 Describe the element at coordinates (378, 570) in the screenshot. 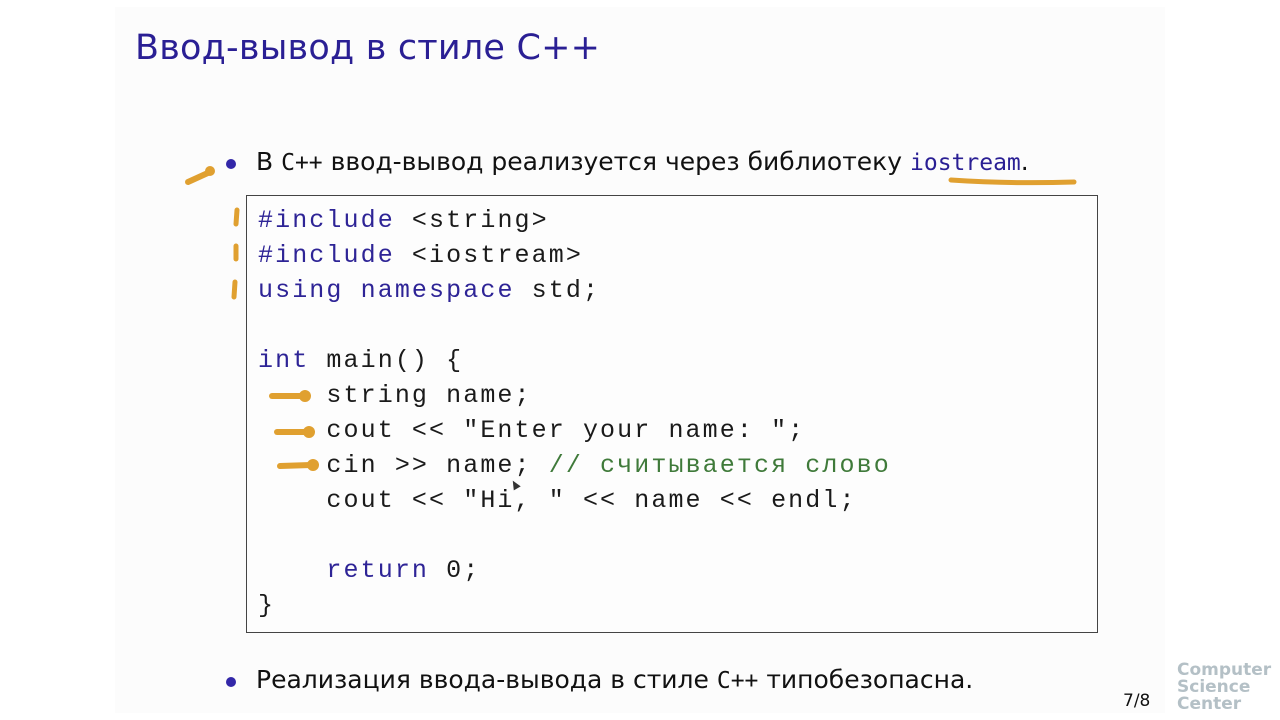

I see `code-keyword: return` at that location.